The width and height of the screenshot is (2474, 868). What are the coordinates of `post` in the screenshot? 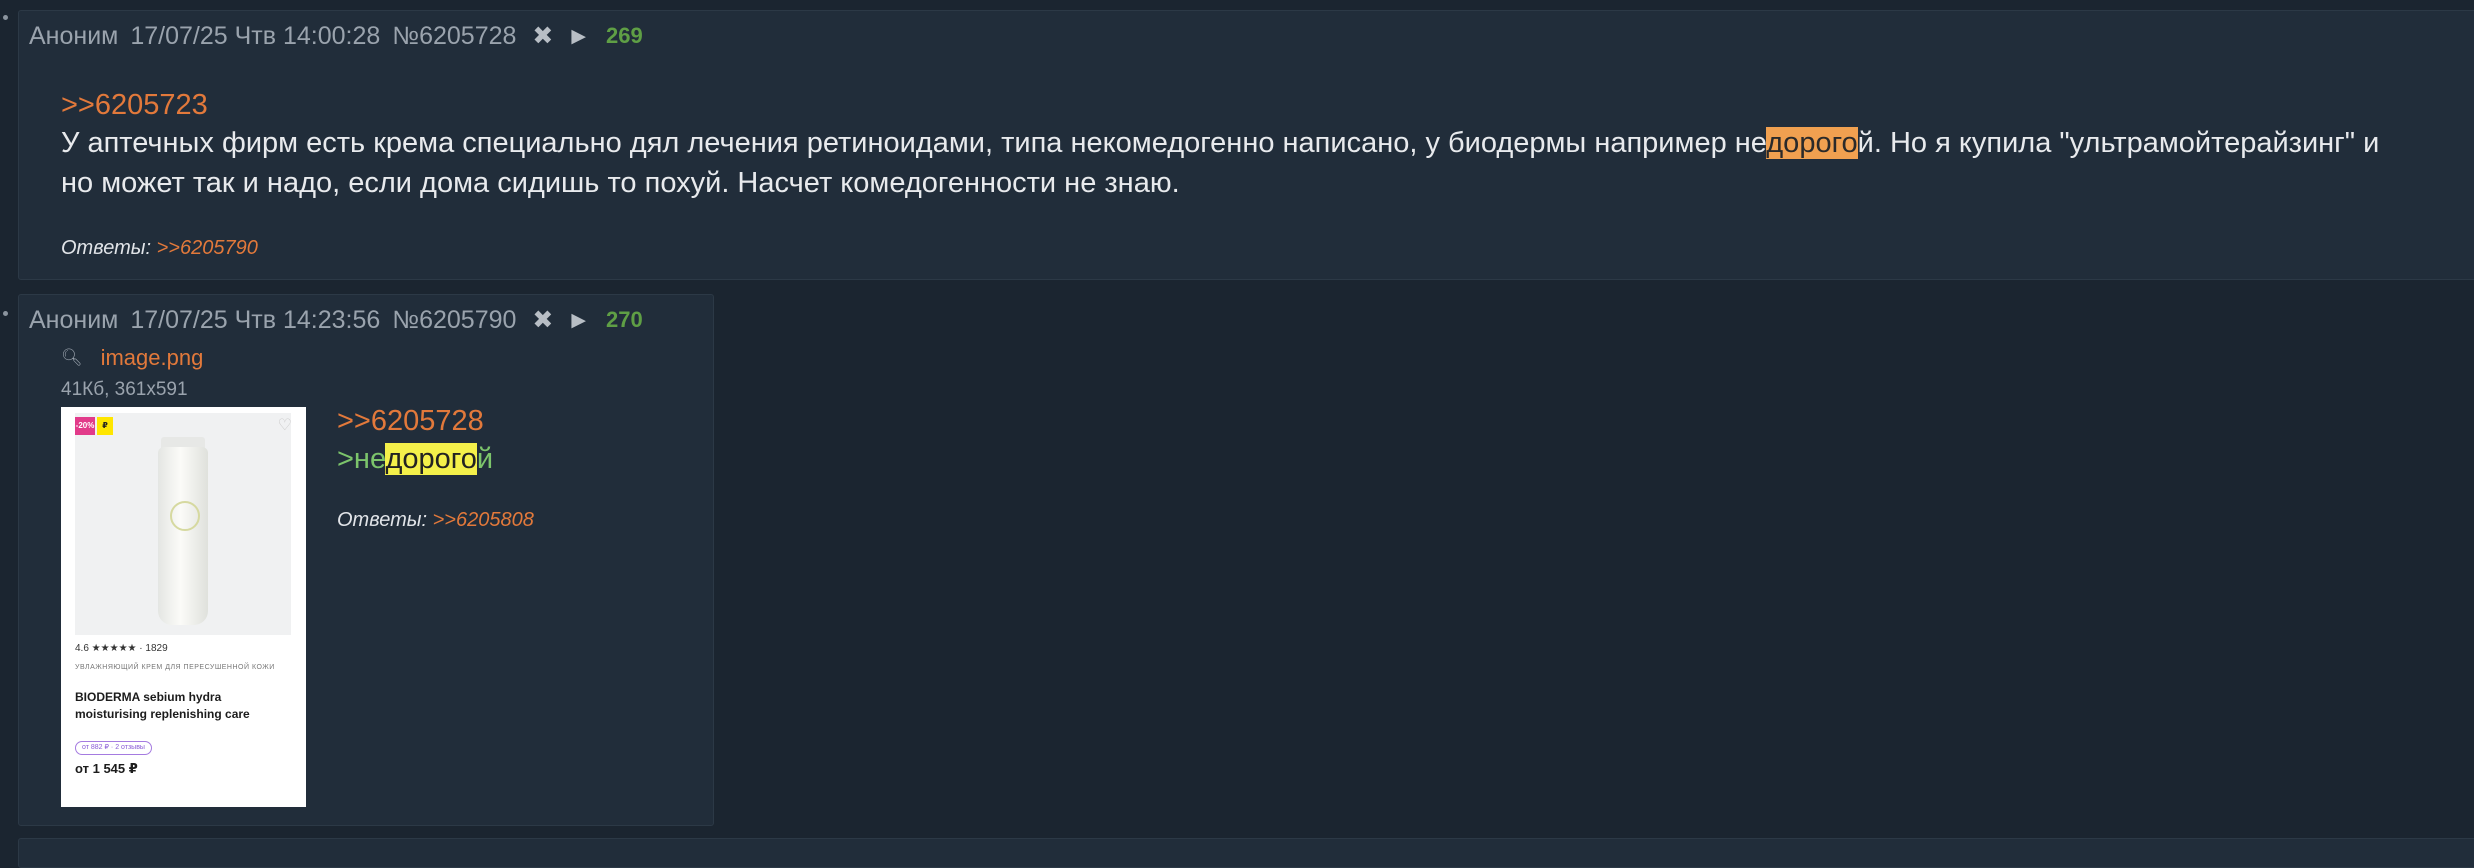 It's located at (1246, 853).